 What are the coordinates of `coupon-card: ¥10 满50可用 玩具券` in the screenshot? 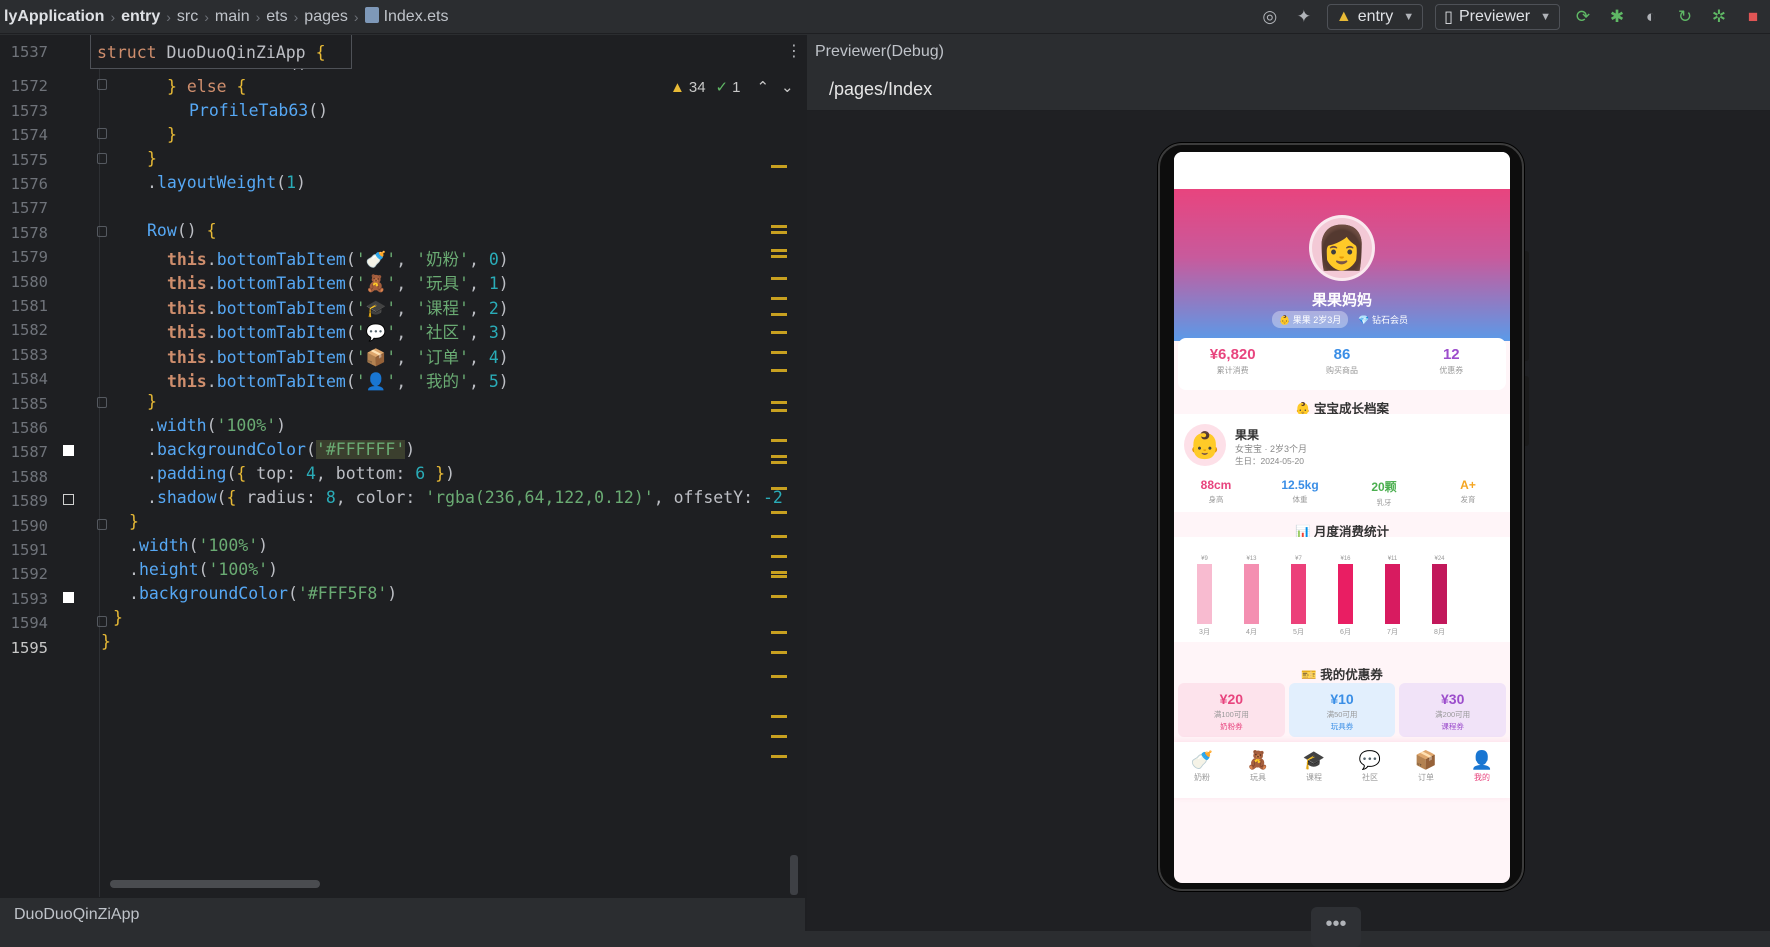 It's located at (1342, 710).